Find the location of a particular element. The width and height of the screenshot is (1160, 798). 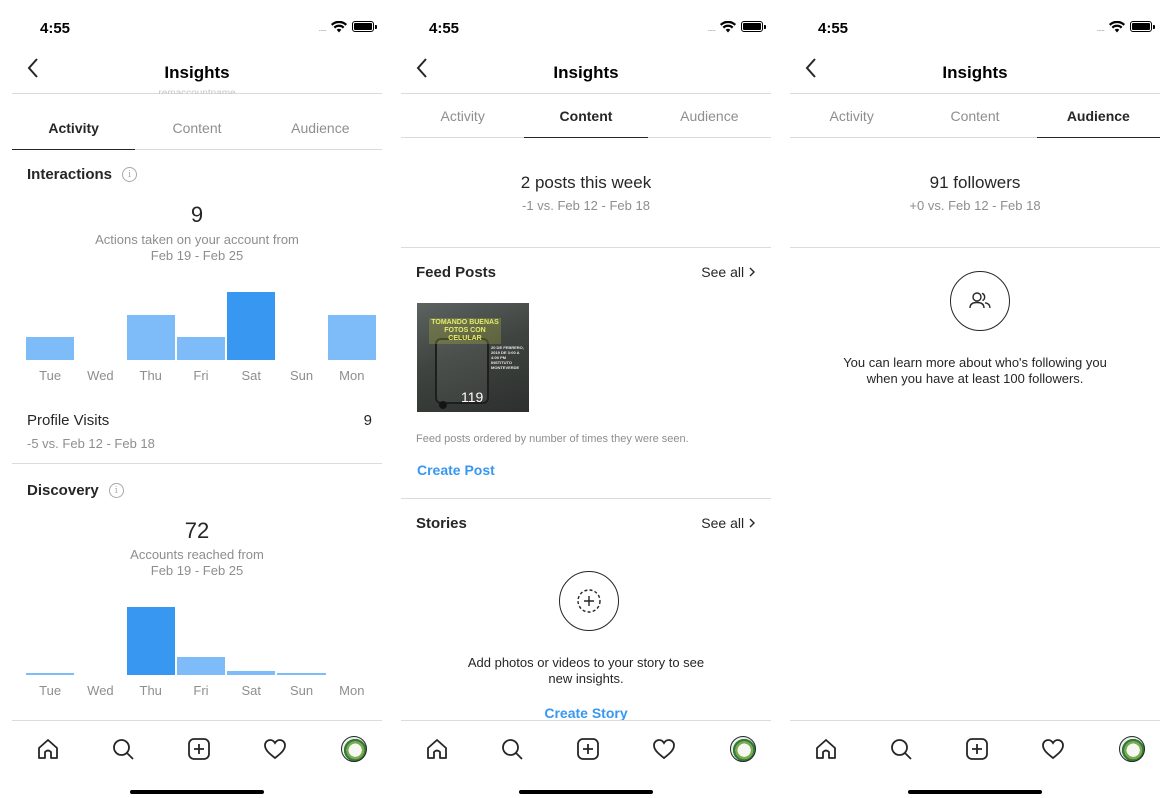

people-icon is located at coordinates (980, 301).